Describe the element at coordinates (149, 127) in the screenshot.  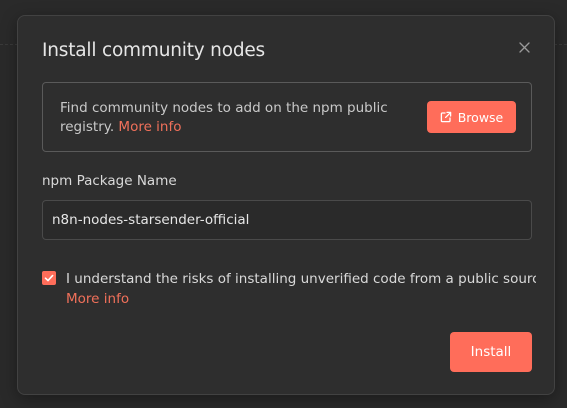
I see `info-more-info-link: More info` at that location.